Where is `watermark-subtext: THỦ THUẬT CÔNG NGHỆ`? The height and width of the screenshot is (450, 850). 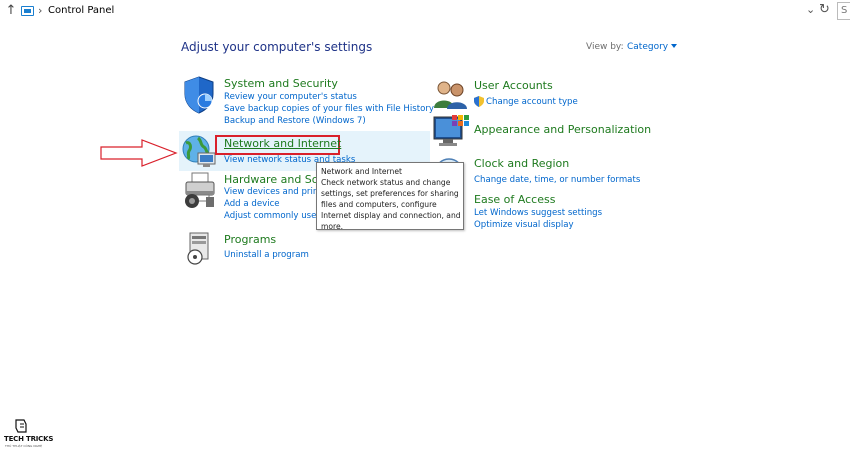 watermark-subtext: THỦ THUẬT CÔNG NGHỆ is located at coordinates (24, 446).